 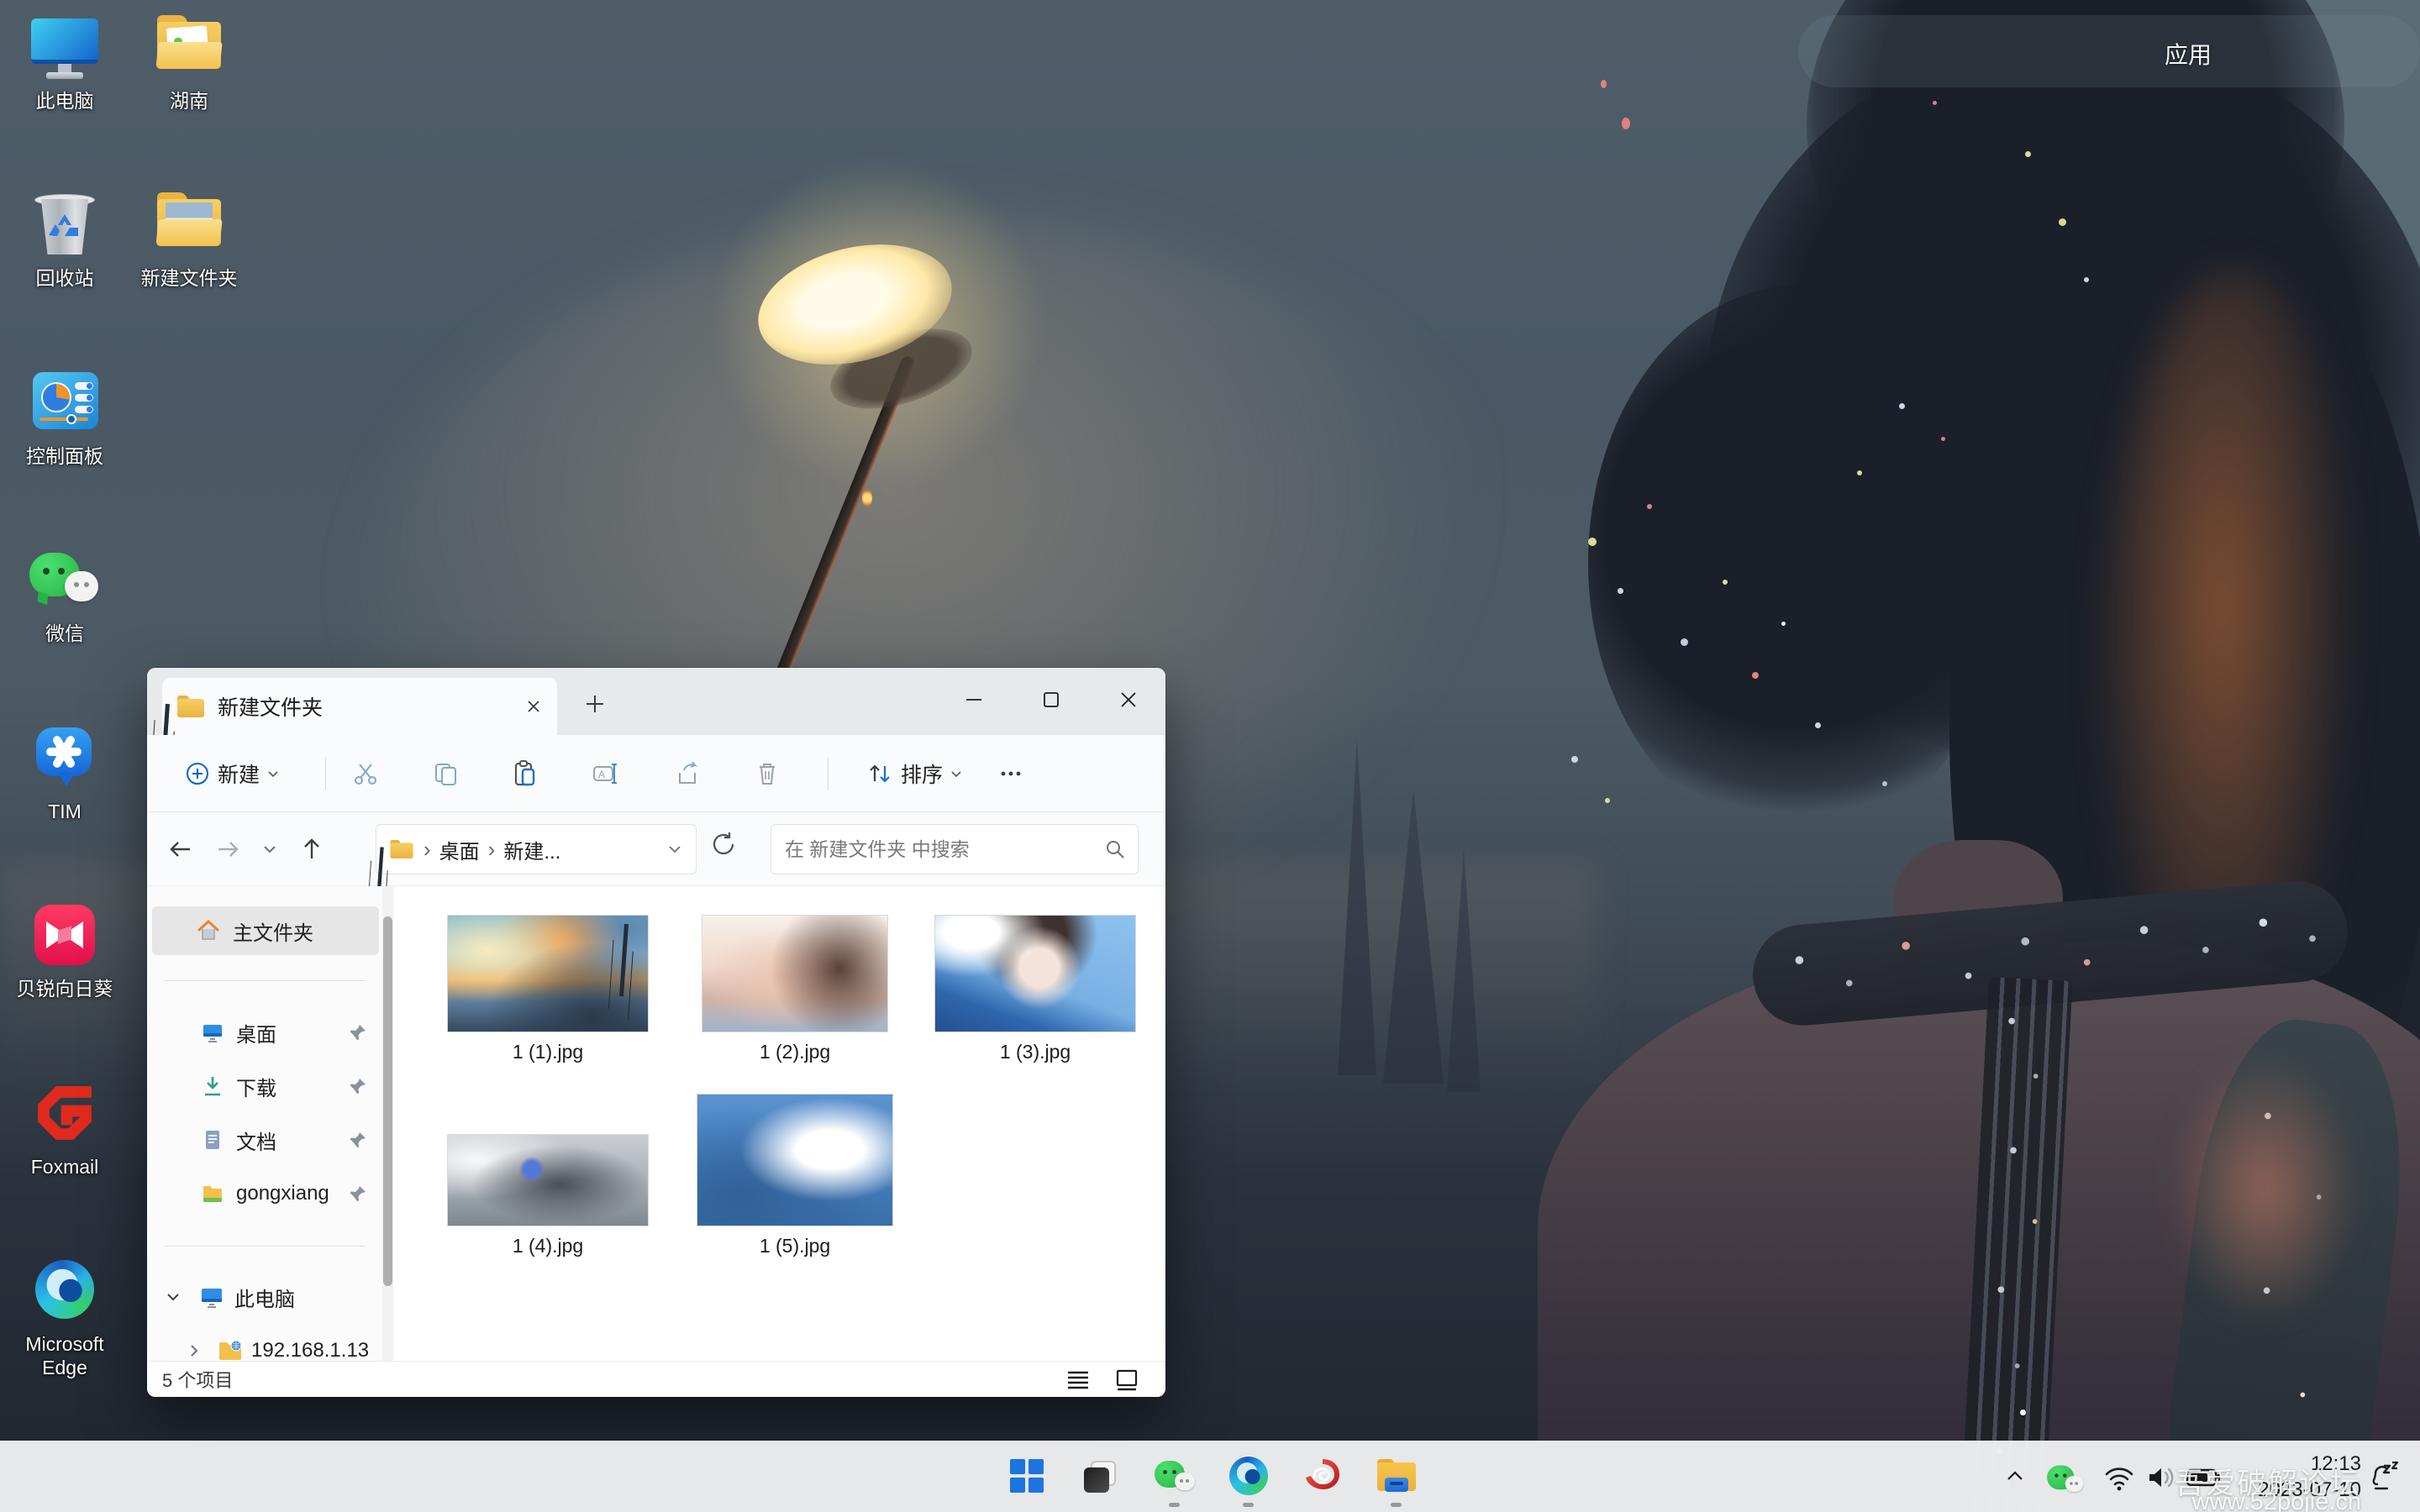 What do you see at coordinates (227, 849) in the screenshot?
I see `forward-button` at bounding box center [227, 849].